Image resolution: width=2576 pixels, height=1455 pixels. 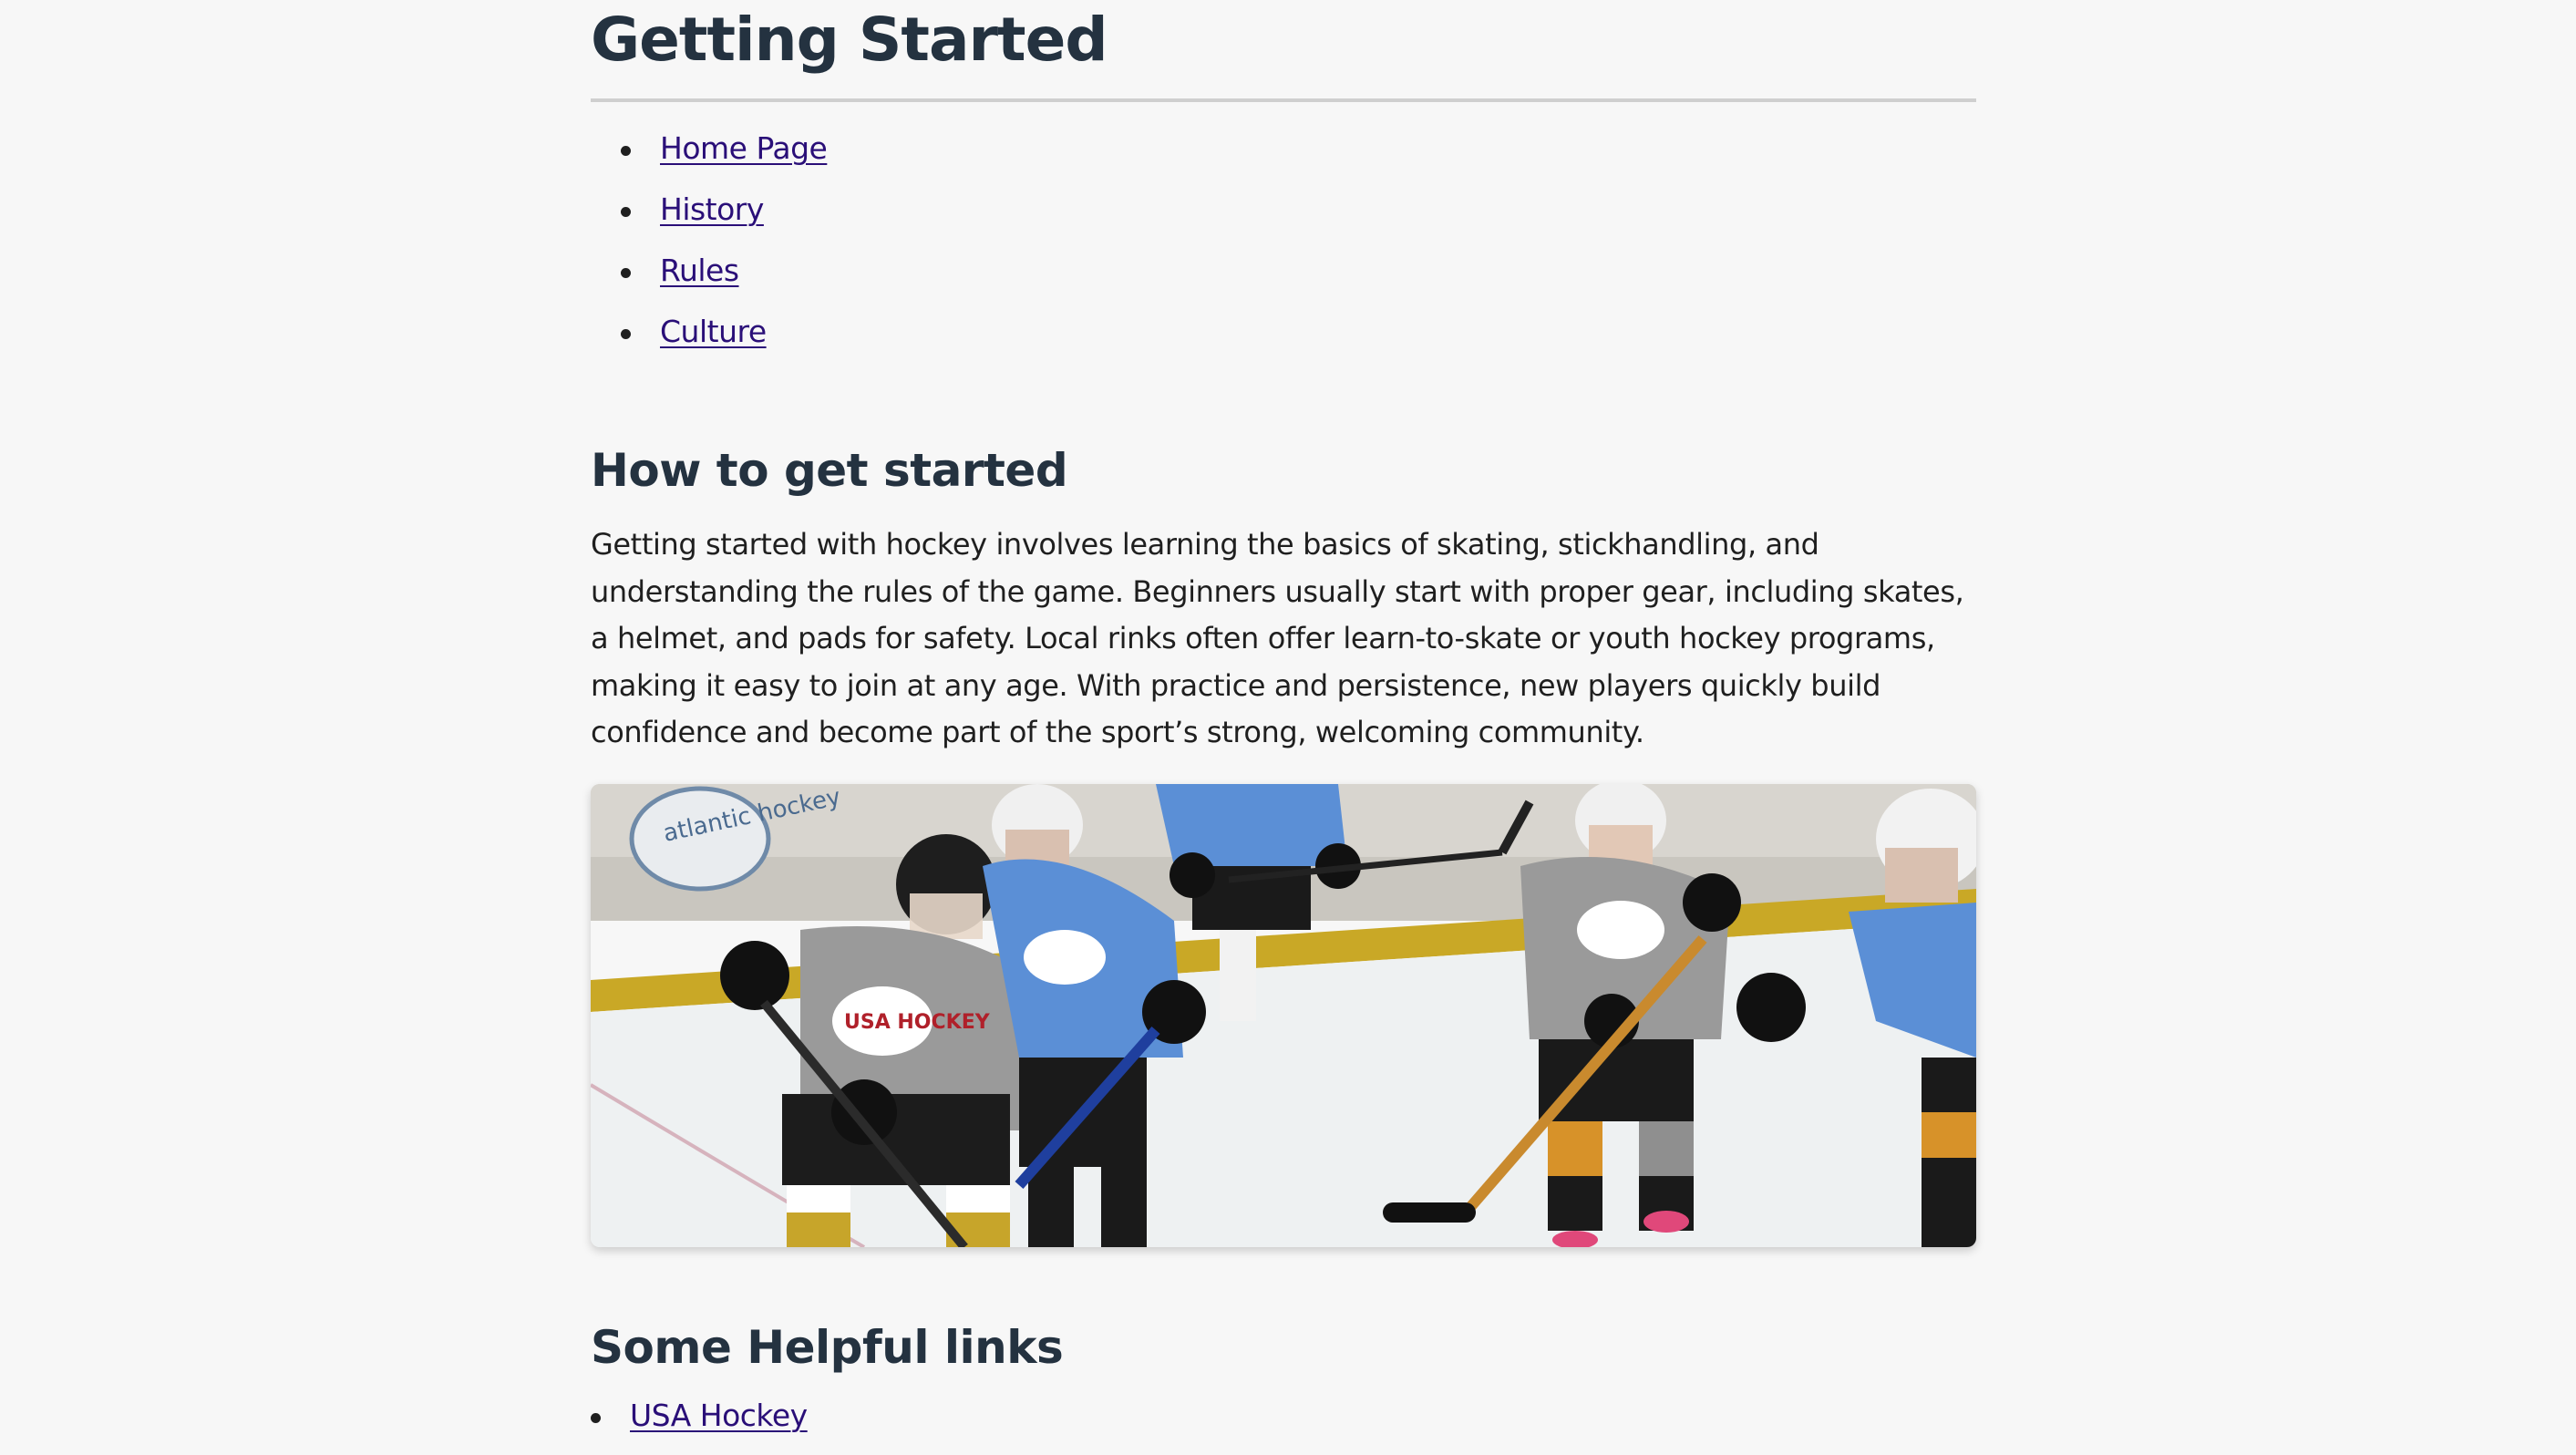 What do you see at coordinates (713, 332) in the screenshot?
I see `nav-link-culture: Culture` at bounding box center [713, 332].